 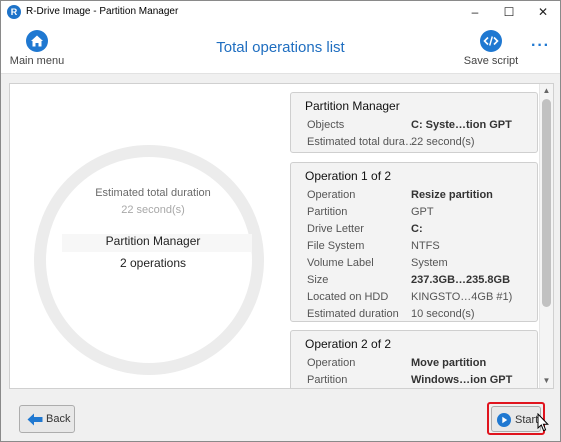 What do you see at coordinates (153, 241) in the screenshot?
I see `summary-title: Partition Manager` at bounding box center [153, 241].